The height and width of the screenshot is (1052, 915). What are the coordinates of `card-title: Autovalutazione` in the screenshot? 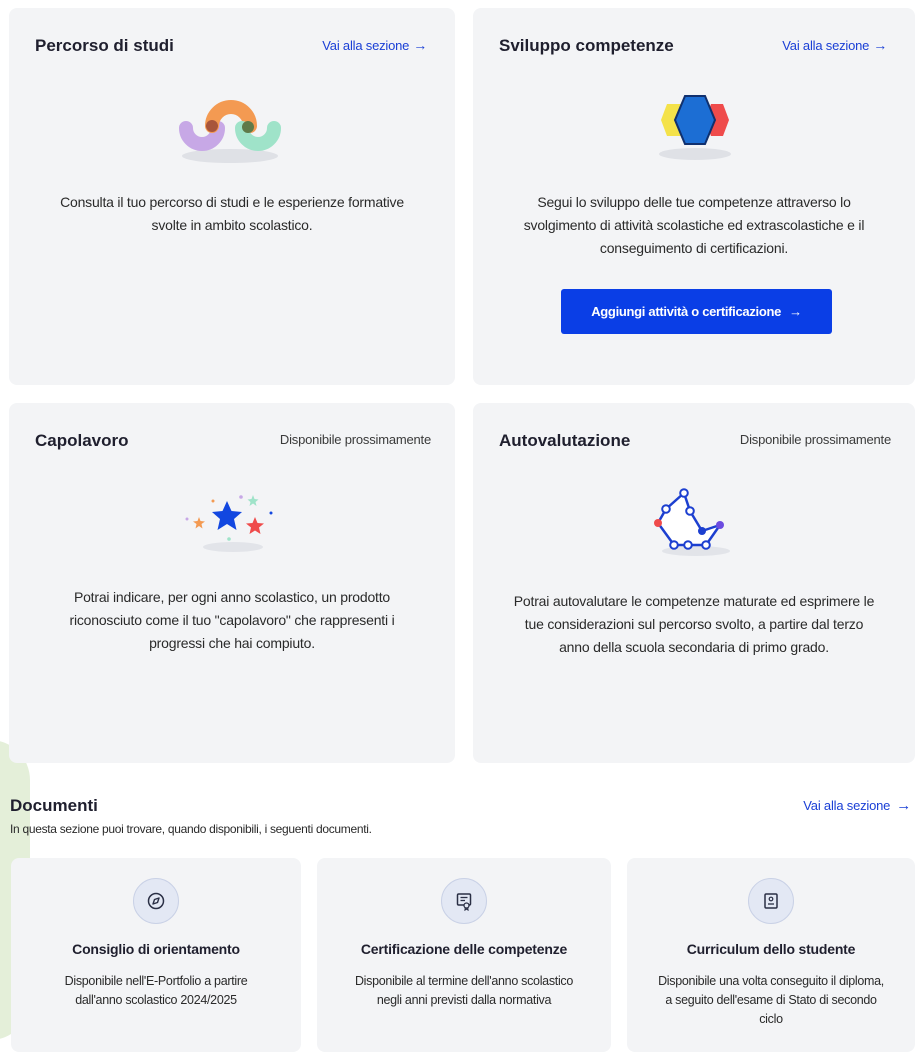 It's located at (565, 440).